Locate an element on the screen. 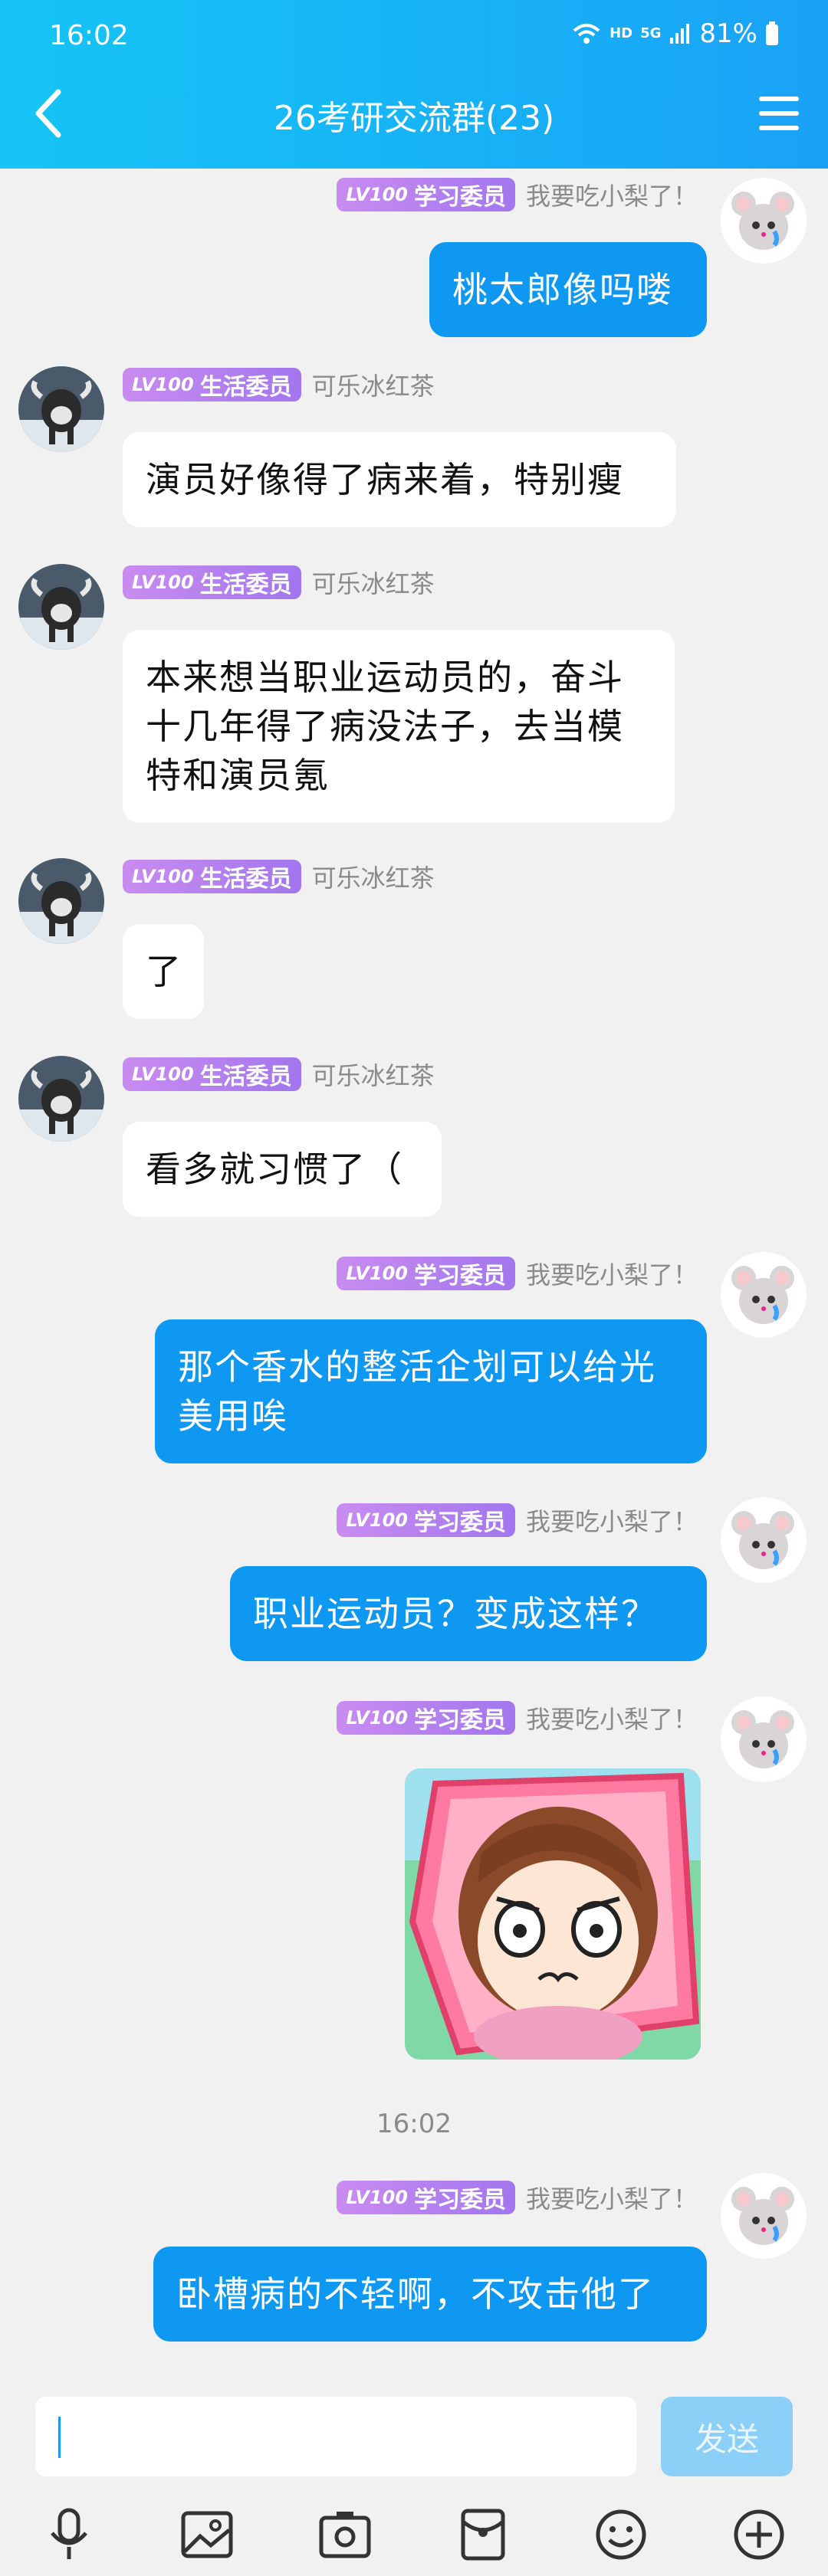  sticker-image is located at coordinates (553, 1914).